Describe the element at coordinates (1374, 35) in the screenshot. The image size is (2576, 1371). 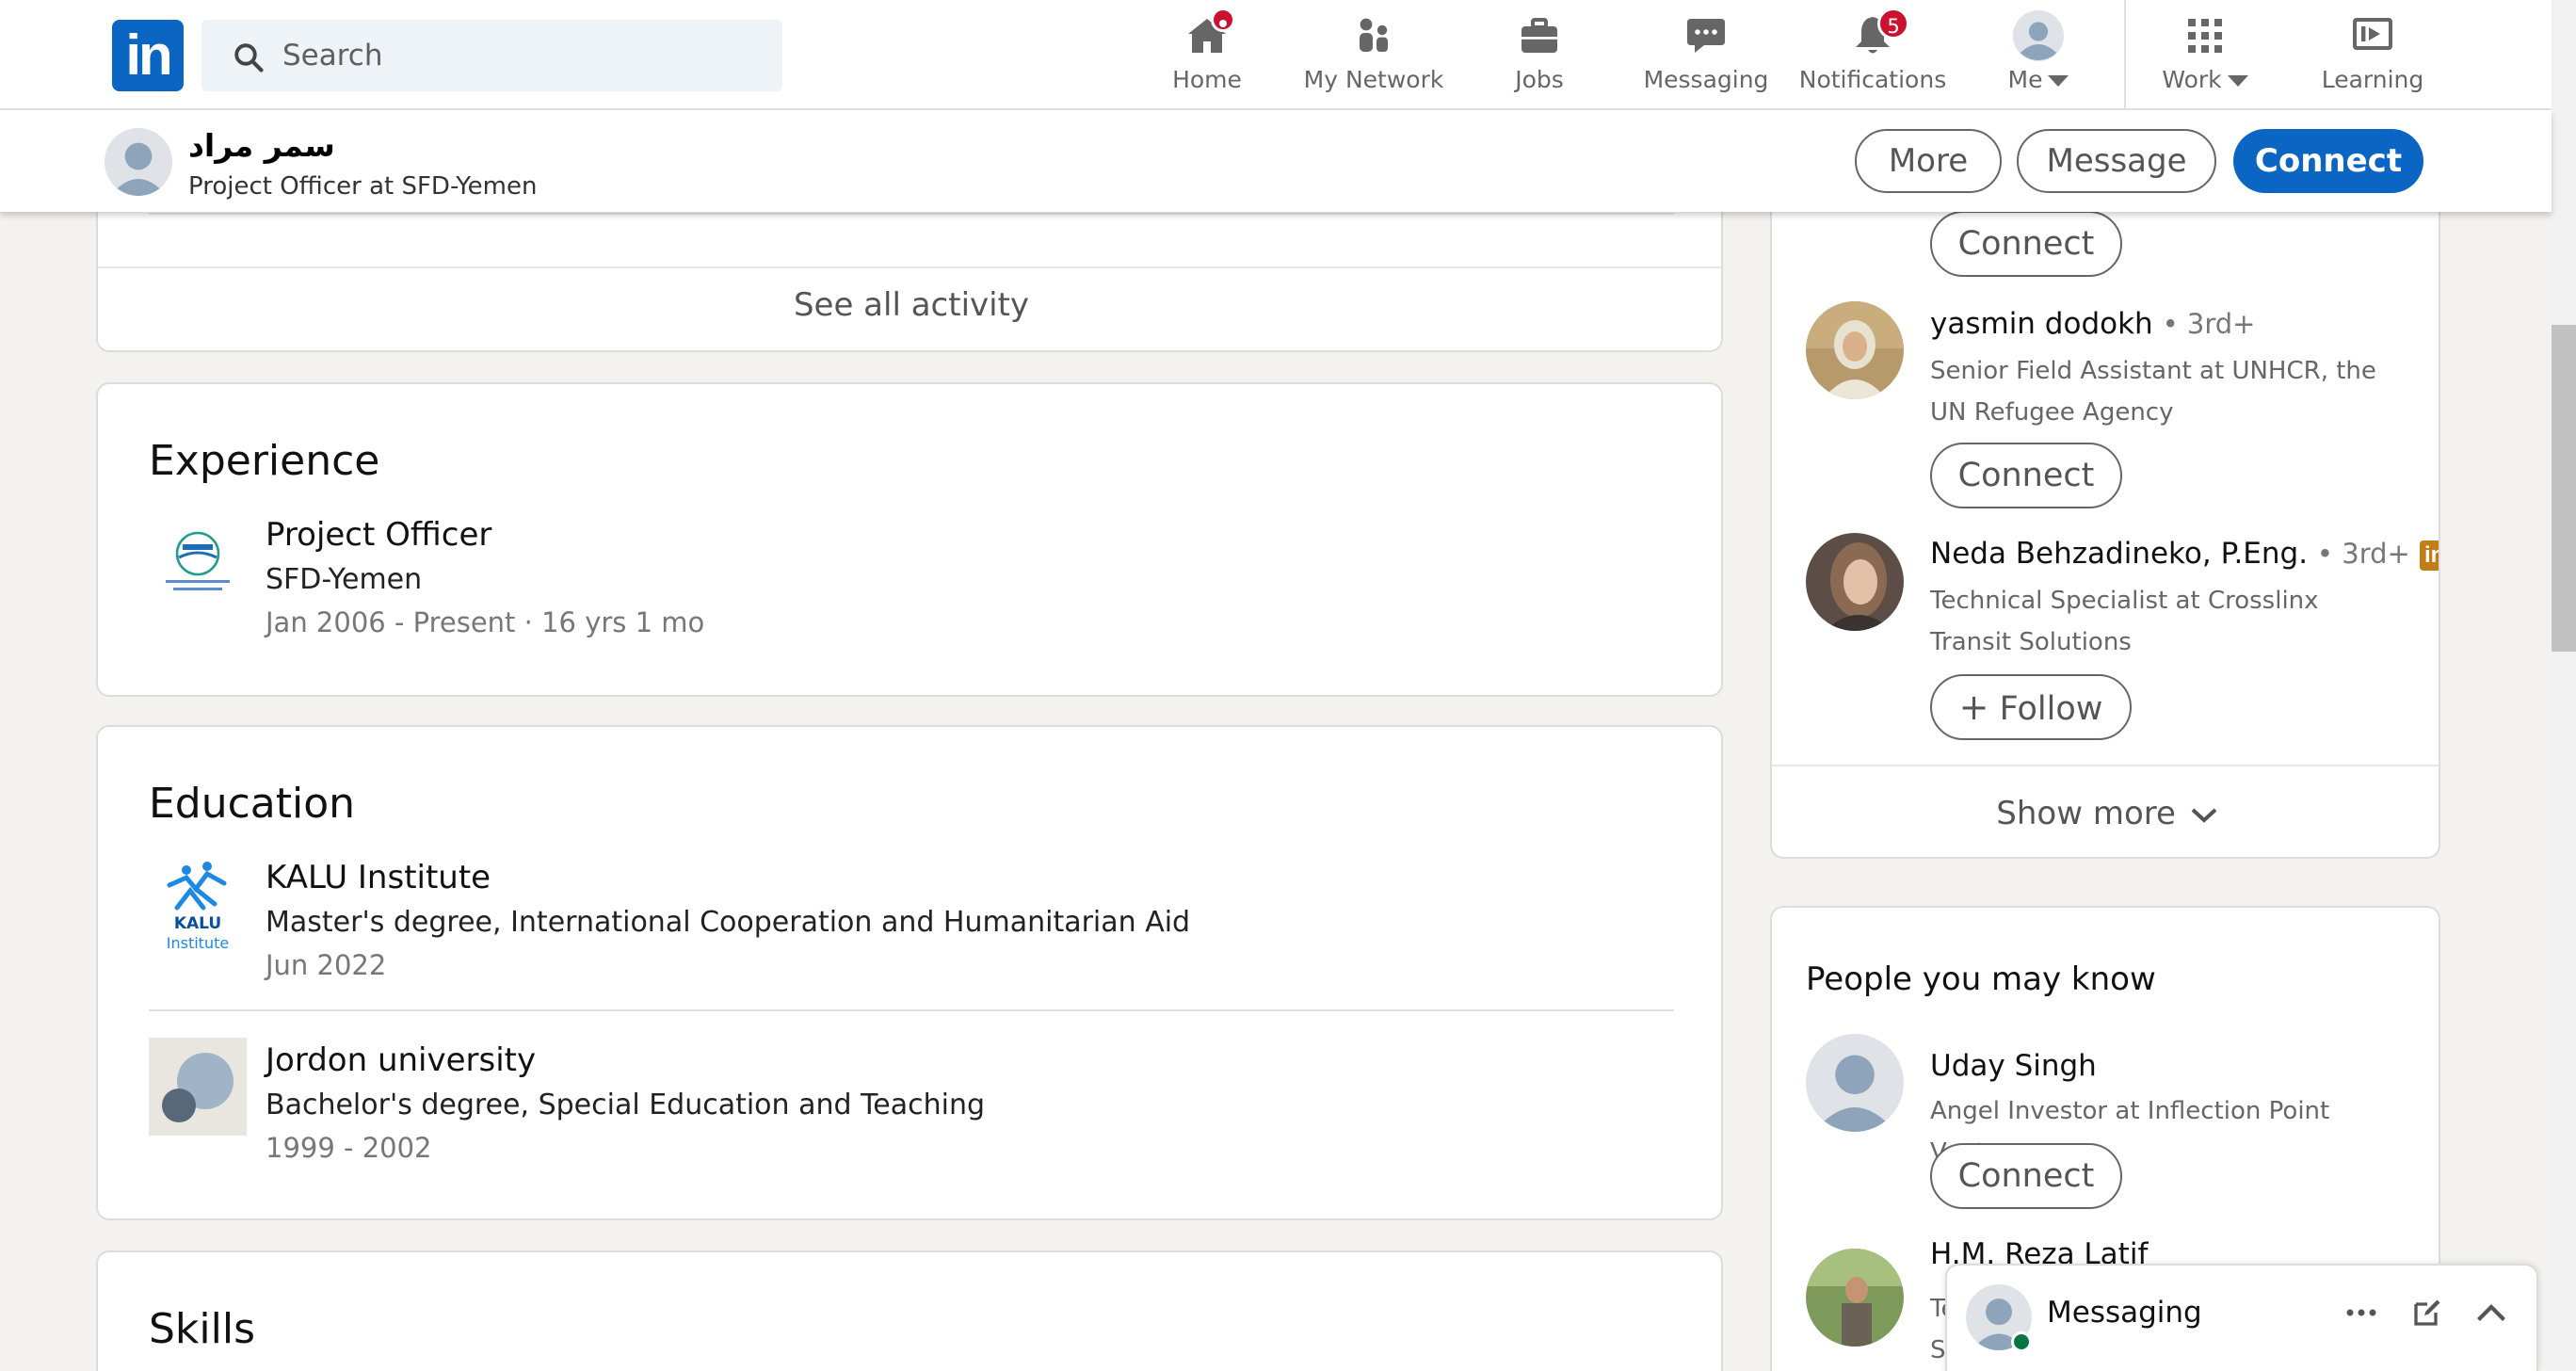
I see `people-icon` at that location.